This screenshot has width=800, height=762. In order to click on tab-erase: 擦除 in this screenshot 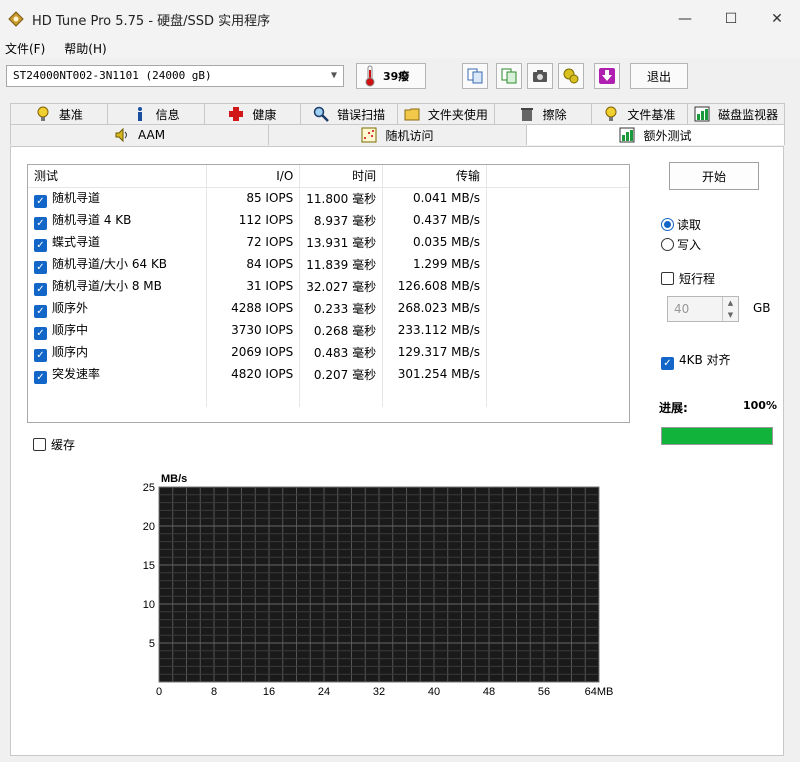, I will do `click(542, 113)`.